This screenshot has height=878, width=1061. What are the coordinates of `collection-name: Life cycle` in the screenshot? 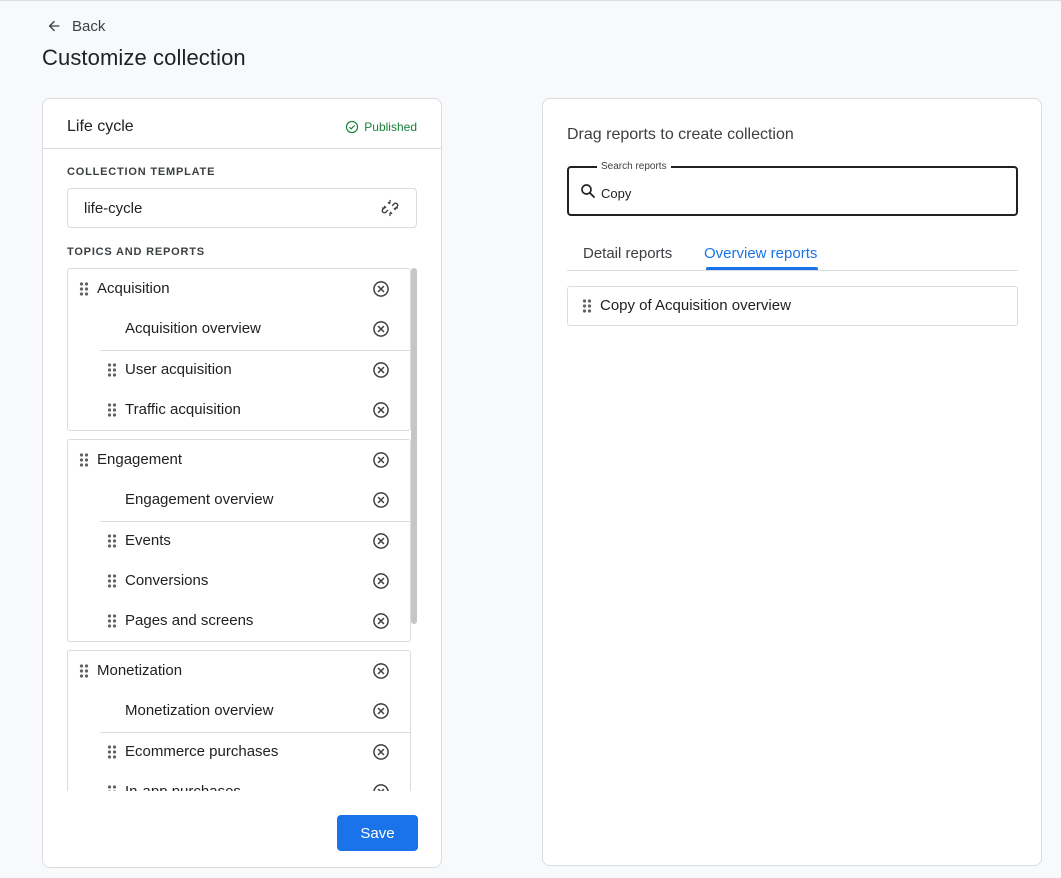 It's located at (100, 126).